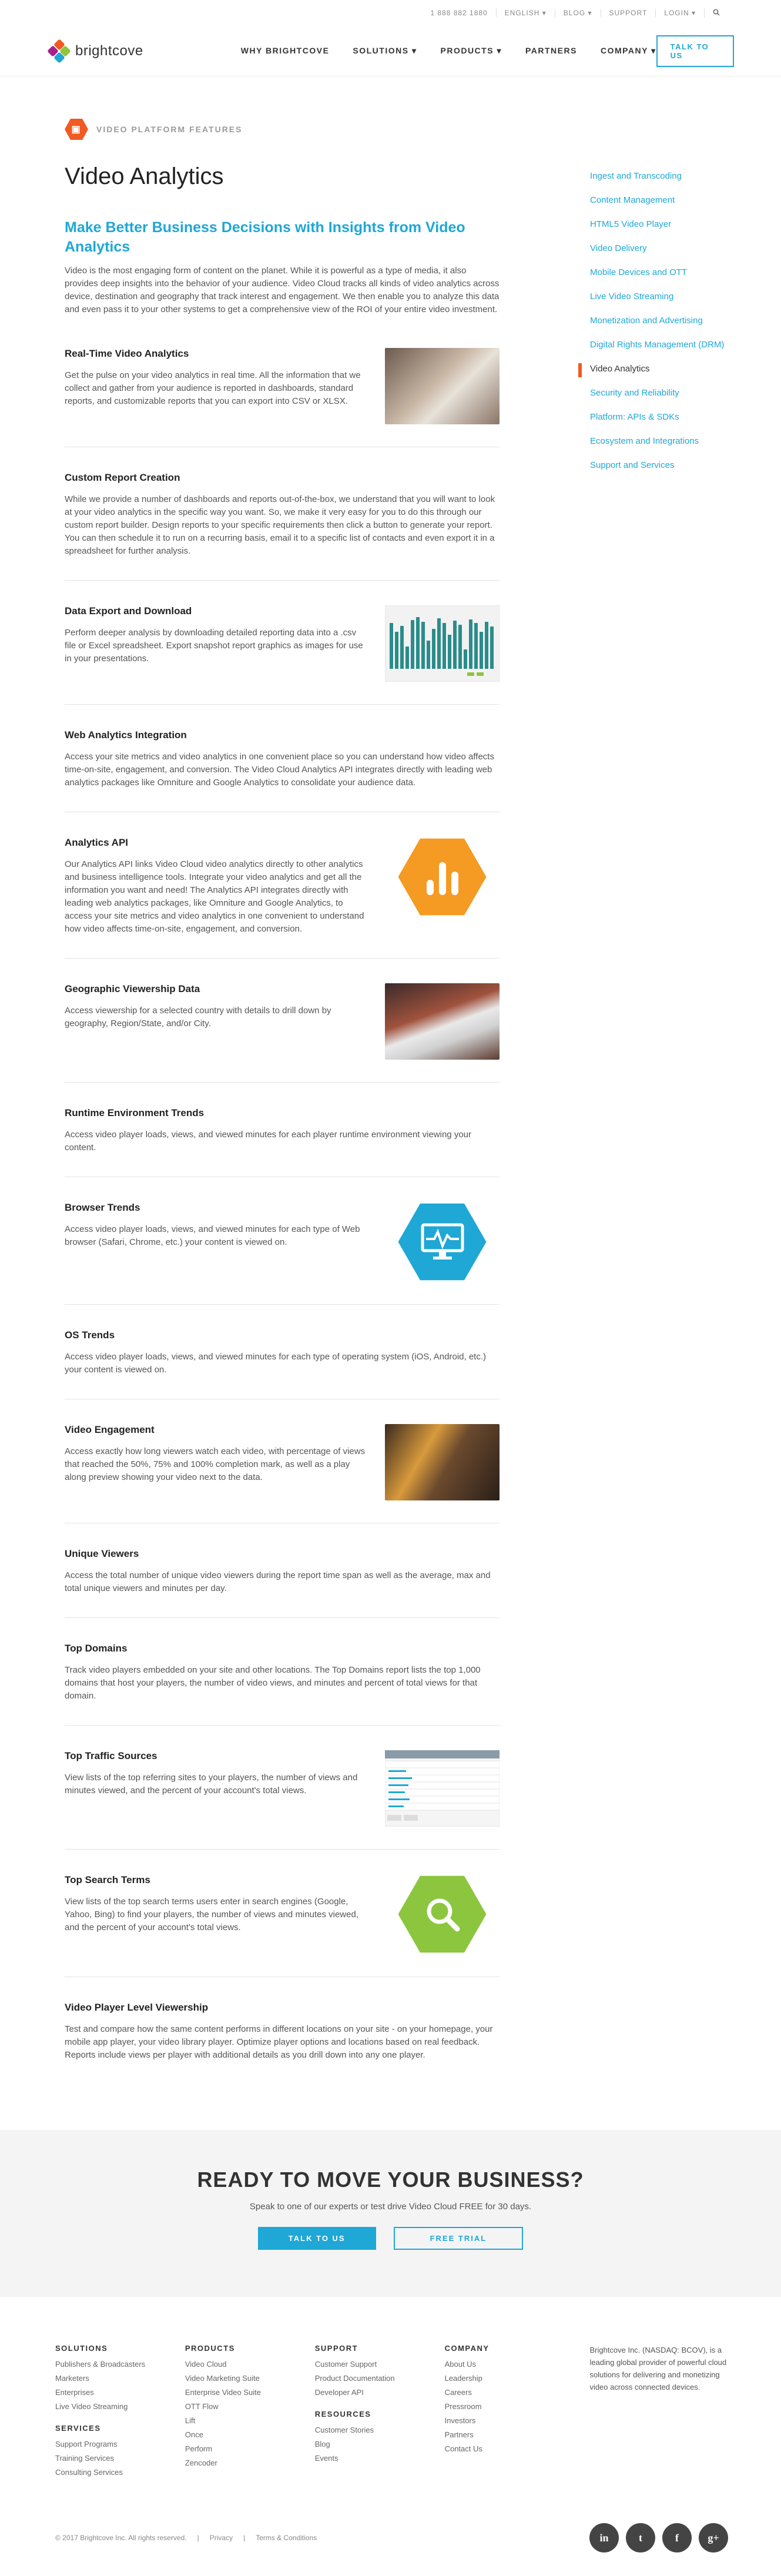  Describe the element at coordinates (250, 2392) in the screenshot. I see `footer-link: Enterprise Video Suite` at that location.